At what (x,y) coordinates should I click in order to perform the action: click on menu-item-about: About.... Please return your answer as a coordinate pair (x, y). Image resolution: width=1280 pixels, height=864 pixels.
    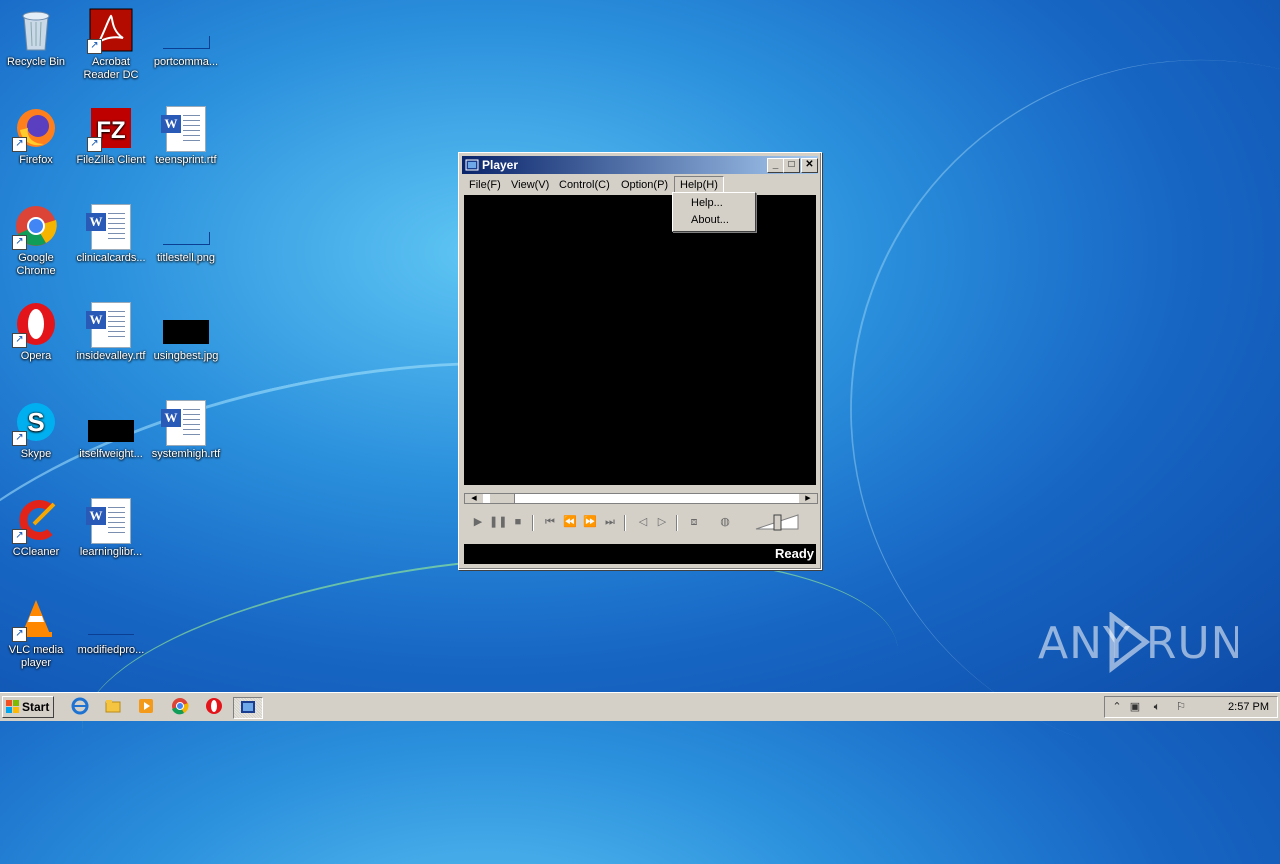
    Looking at the image, I should click on (710, 220).